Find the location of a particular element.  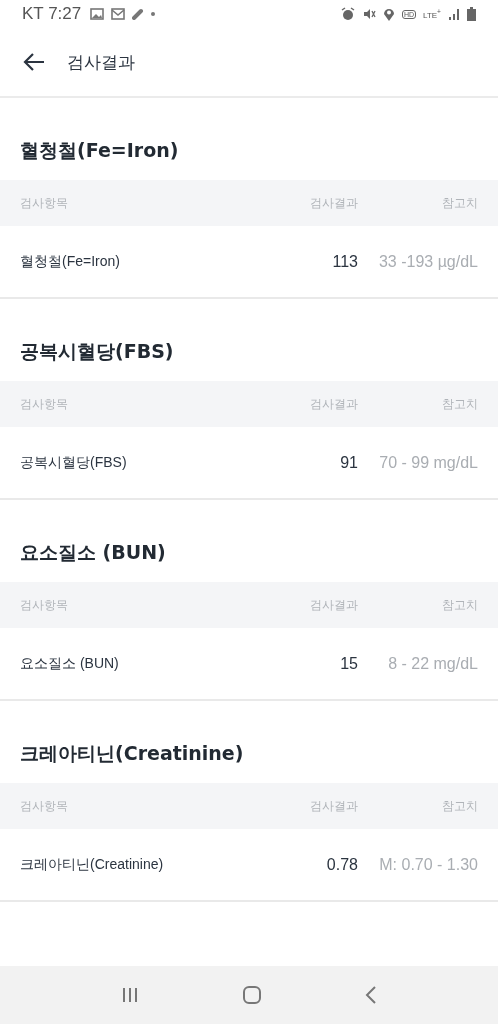

alarm-icon is located at coordinates (347, 14).